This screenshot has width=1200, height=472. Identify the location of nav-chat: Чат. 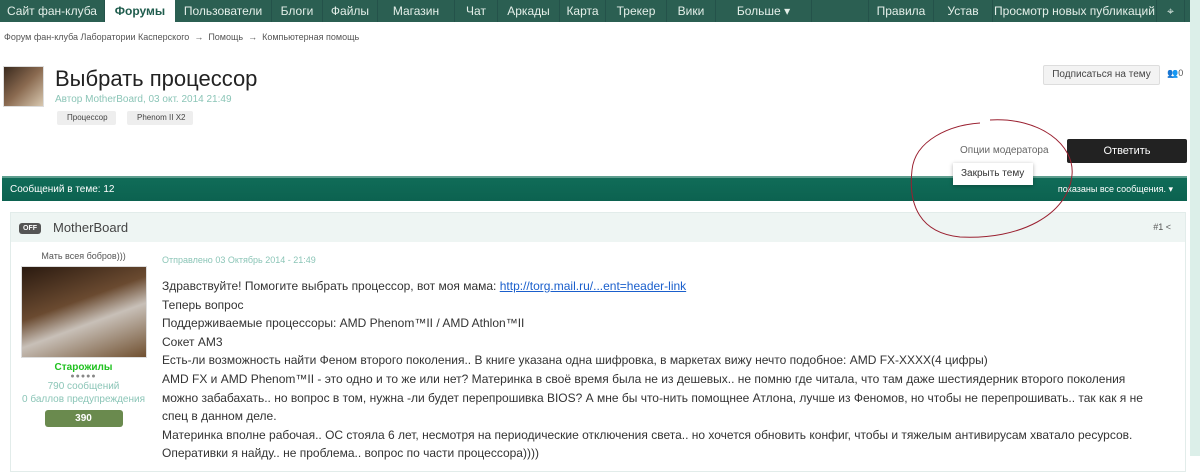
(476, 11).